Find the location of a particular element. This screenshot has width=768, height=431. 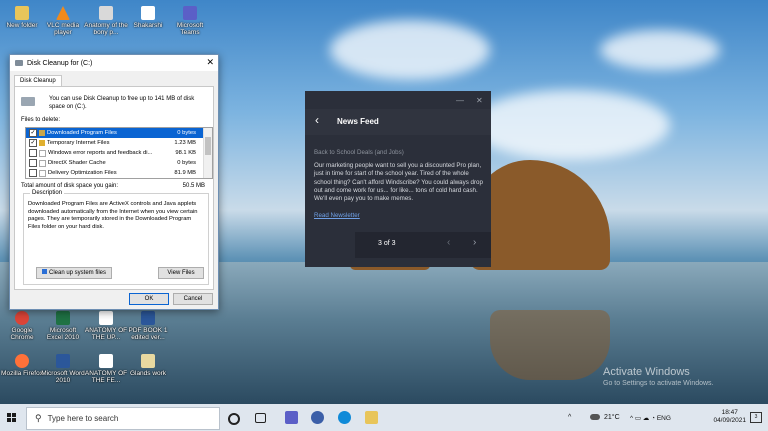

notification-icon: 3 is located at coordinates (756, 417).